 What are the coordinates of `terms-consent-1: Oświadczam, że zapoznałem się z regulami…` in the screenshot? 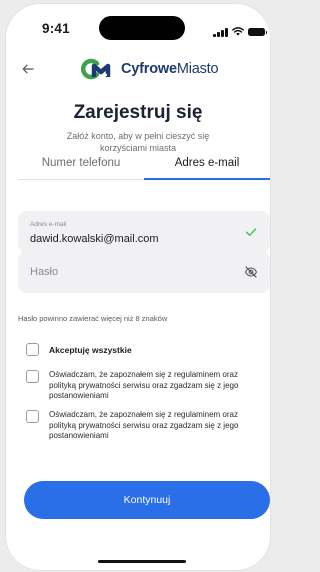 It's located at (146, 386).